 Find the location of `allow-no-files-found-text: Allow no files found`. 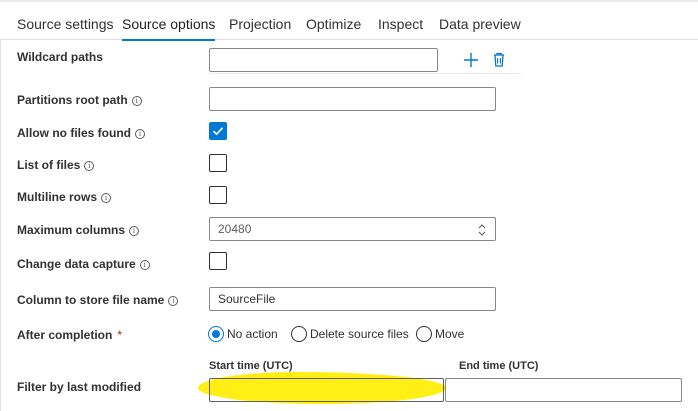

allow-no-files-found-text: Allow no files found is located at coordinates (74, 133).